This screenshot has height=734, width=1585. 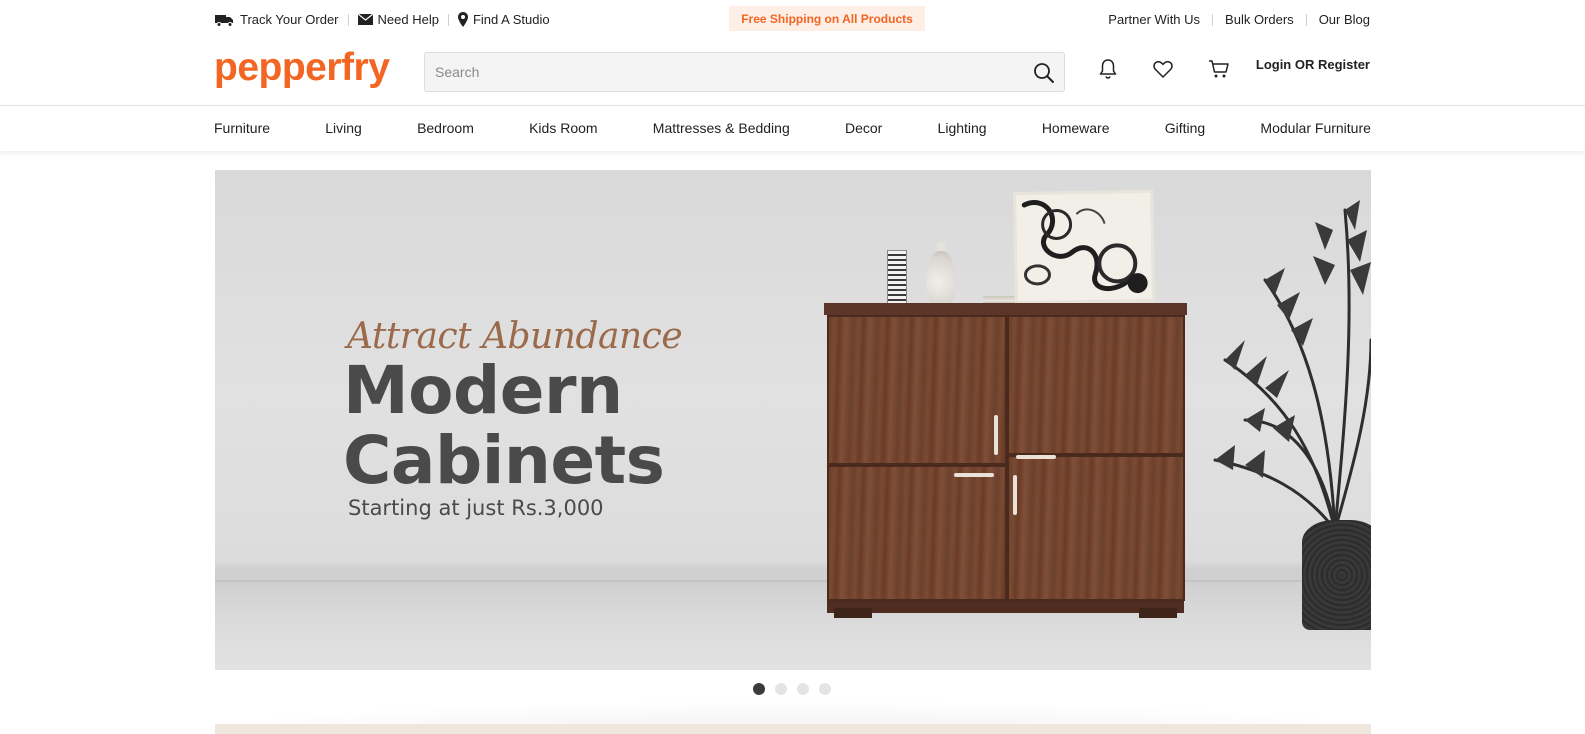 I want to click on plant-pot-image, so click(x=1336, y=575).